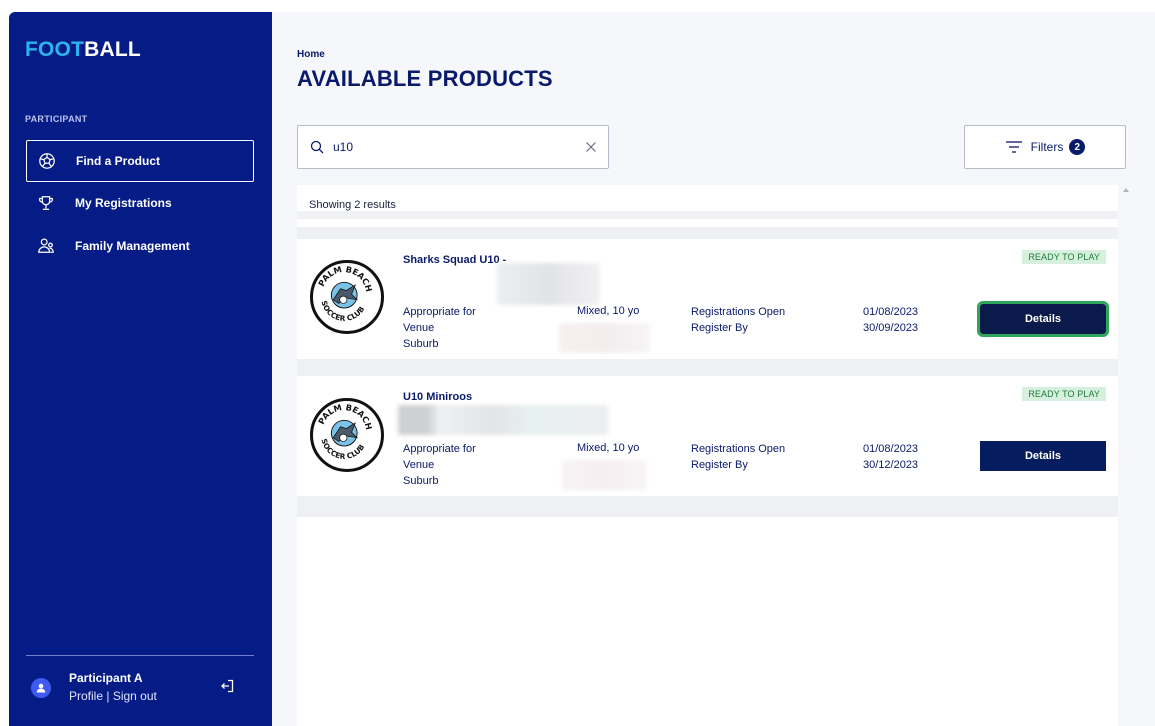  Describe the element at coordinates (591, 147) in the screenshot. I see `close-icon` at that location.